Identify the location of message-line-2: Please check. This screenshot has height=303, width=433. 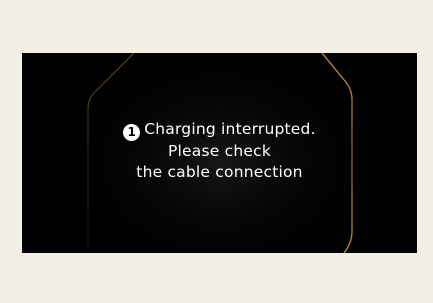
(219, 151).